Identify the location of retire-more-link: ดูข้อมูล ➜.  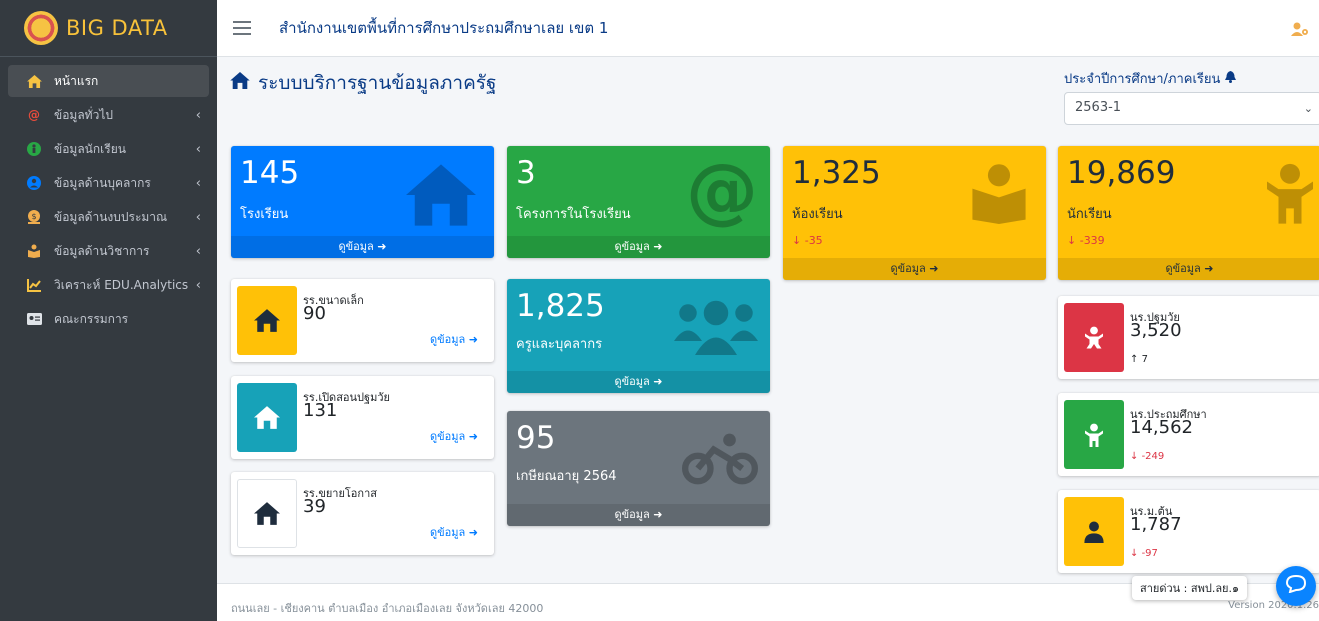
(638, 515).